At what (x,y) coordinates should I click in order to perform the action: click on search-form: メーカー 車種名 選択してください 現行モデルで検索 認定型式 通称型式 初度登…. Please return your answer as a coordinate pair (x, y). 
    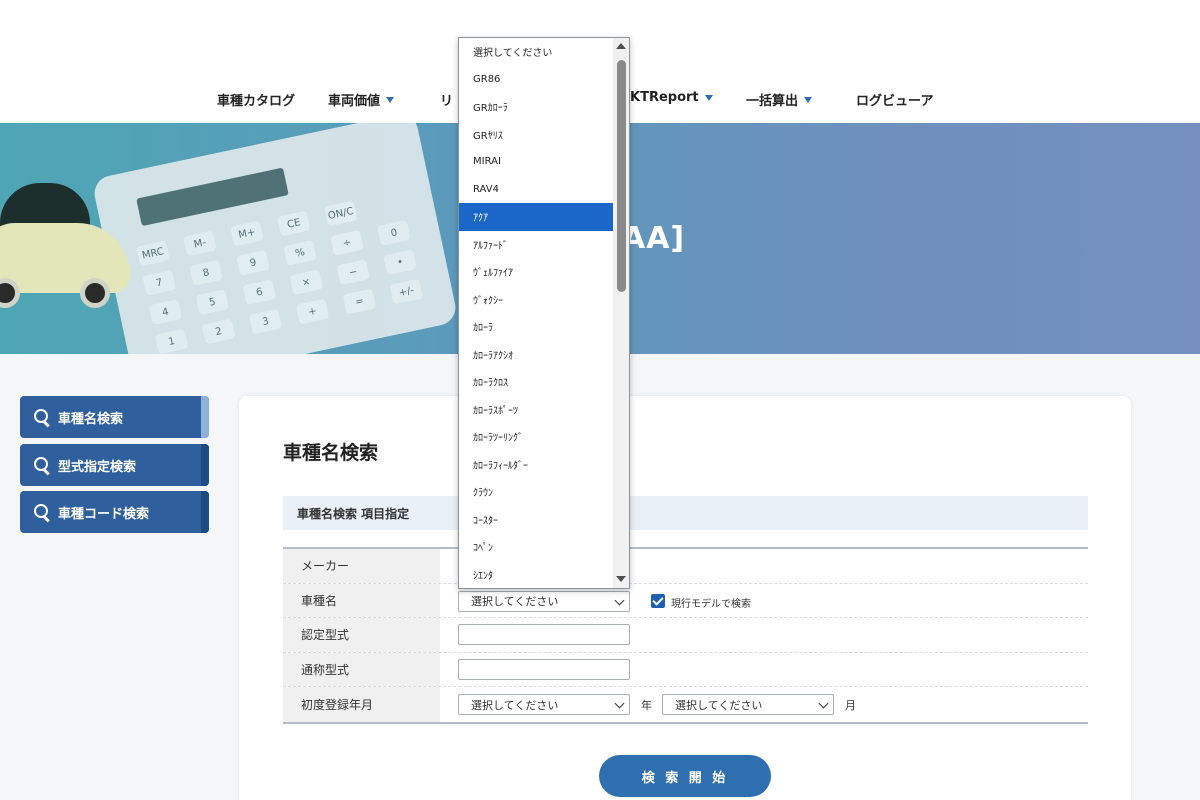
    Looking at the image, I should click on (685, 635).